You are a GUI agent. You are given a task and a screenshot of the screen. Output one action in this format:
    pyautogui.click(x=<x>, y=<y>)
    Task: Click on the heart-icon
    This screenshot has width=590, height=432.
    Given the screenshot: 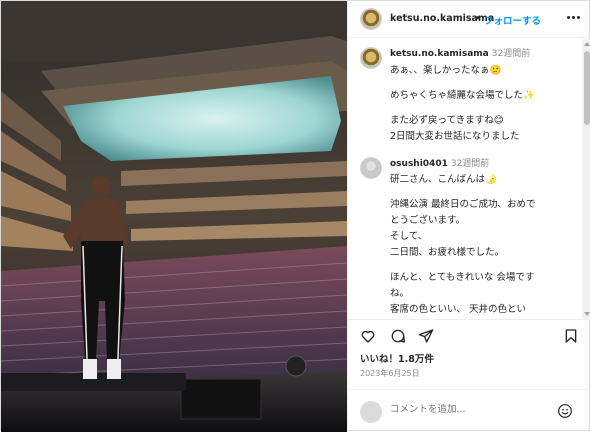 What is the action you would take?
    pyautogui.click(x=368, y=336)
    